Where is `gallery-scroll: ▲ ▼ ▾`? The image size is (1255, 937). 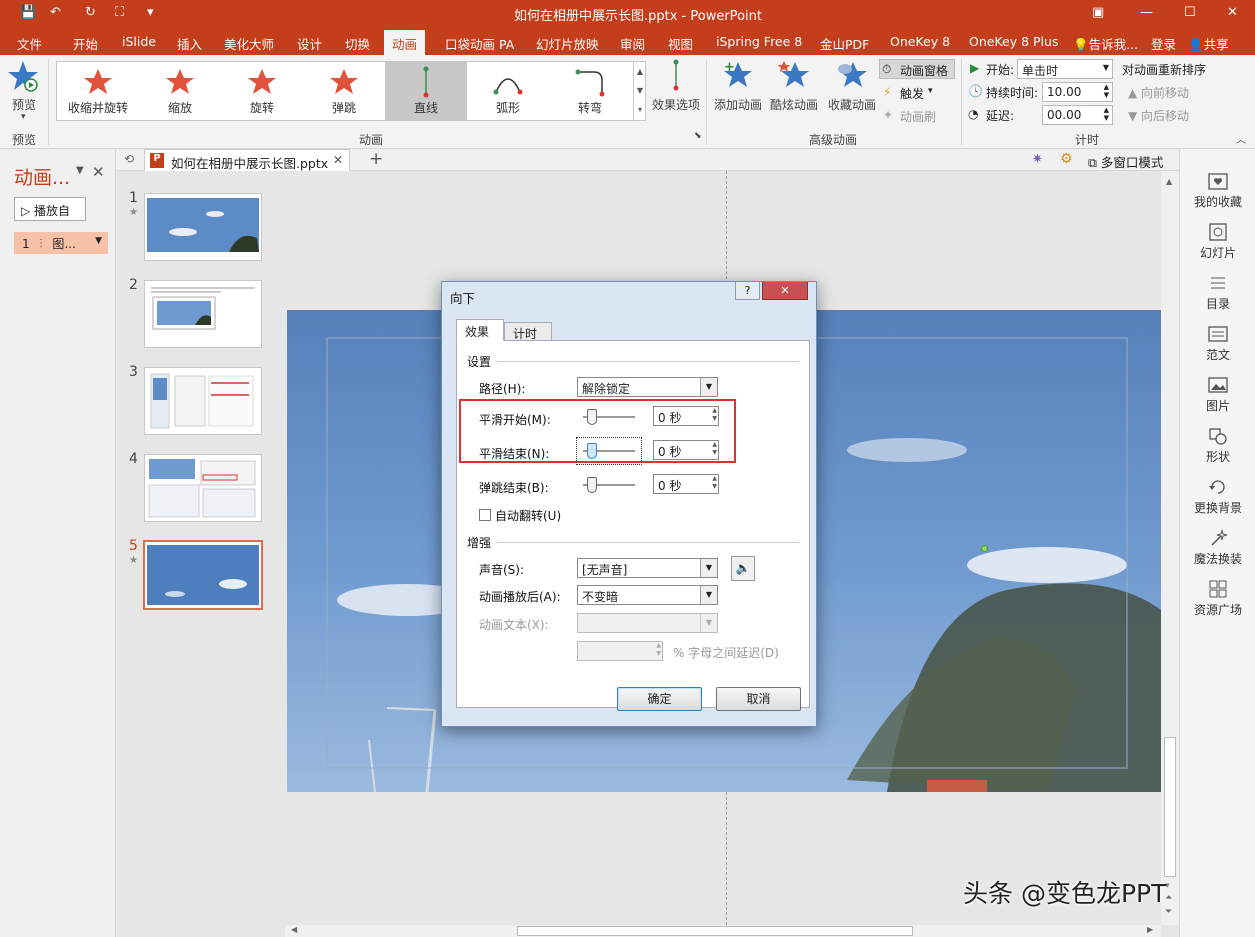
gallery-scroll: ▲ ▼ ▾ is located at coordinates (639, 91).